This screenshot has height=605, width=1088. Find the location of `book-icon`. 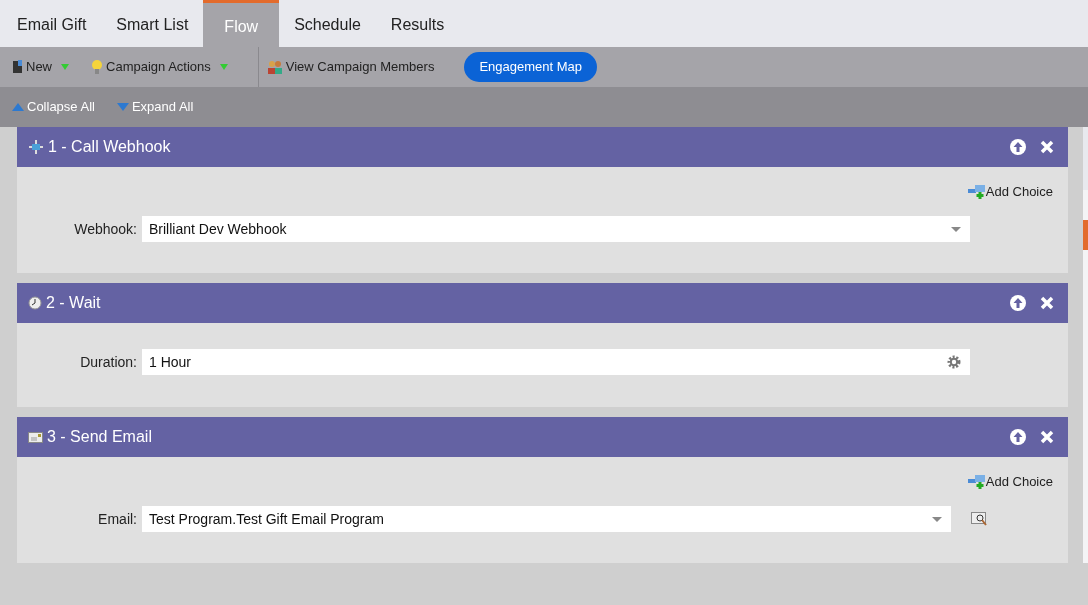

book-icon is located at coordinates (17, 67).